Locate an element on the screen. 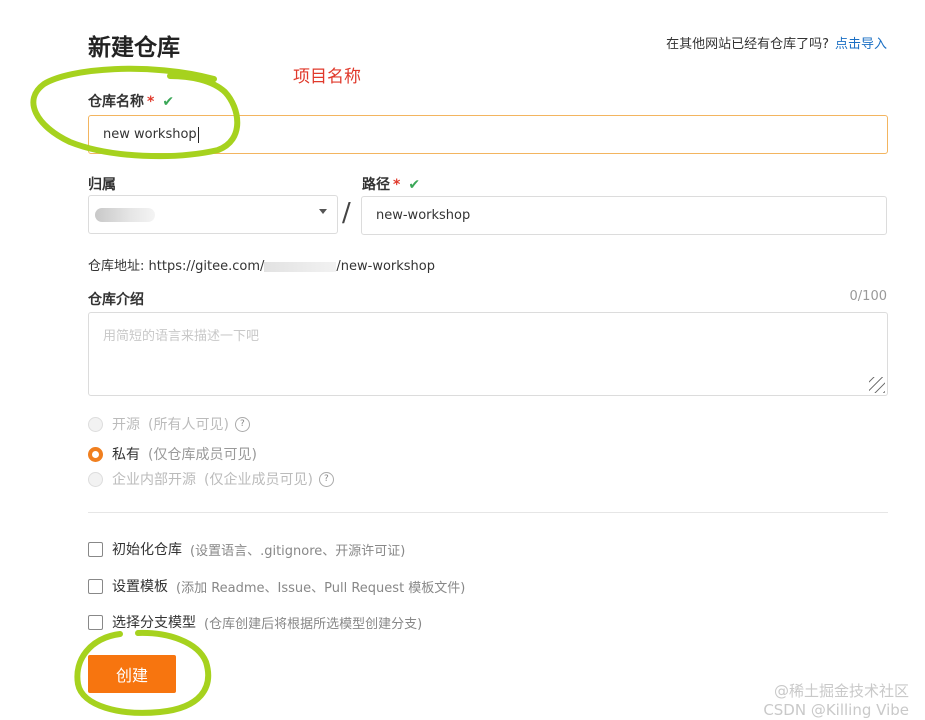 This screenshot has width=925, height=720. radio-private: 私有 (仅仓库成员可见) is located at coordinates (172, 454).